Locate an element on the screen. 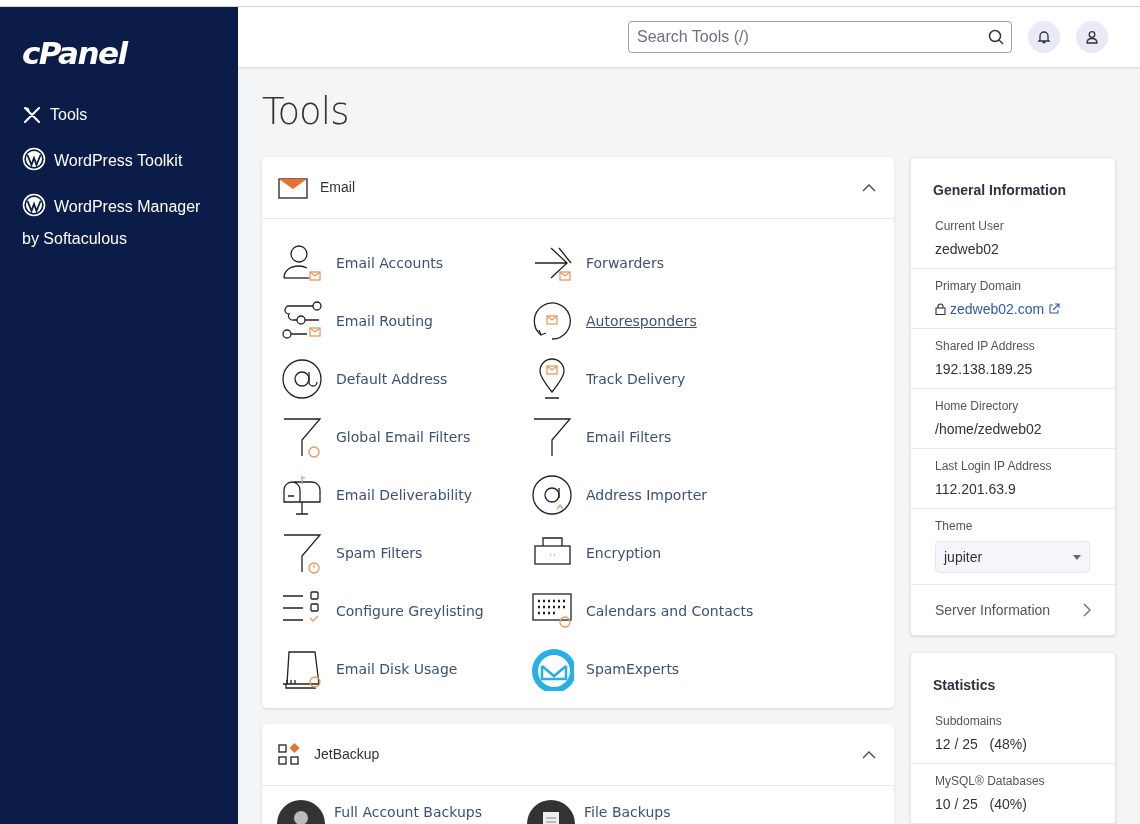 The width and height of the screenshot is (1140, 824). envelope-icon is located at coordinates (293, 187).